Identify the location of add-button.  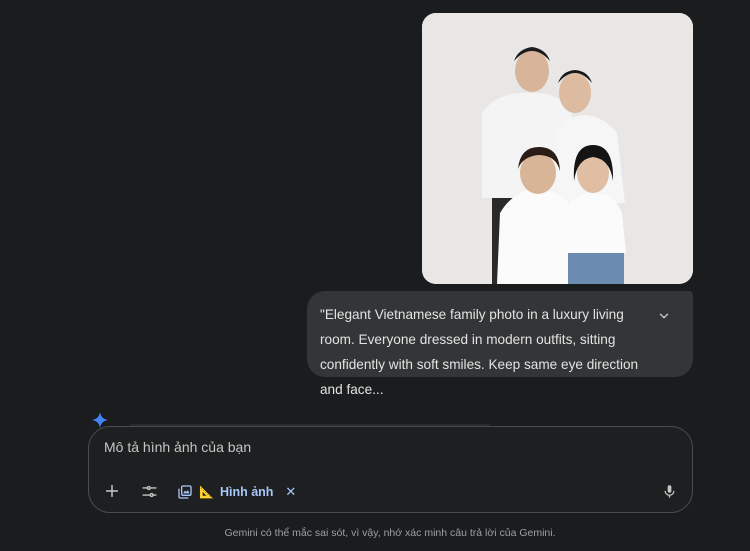
(112, 491).